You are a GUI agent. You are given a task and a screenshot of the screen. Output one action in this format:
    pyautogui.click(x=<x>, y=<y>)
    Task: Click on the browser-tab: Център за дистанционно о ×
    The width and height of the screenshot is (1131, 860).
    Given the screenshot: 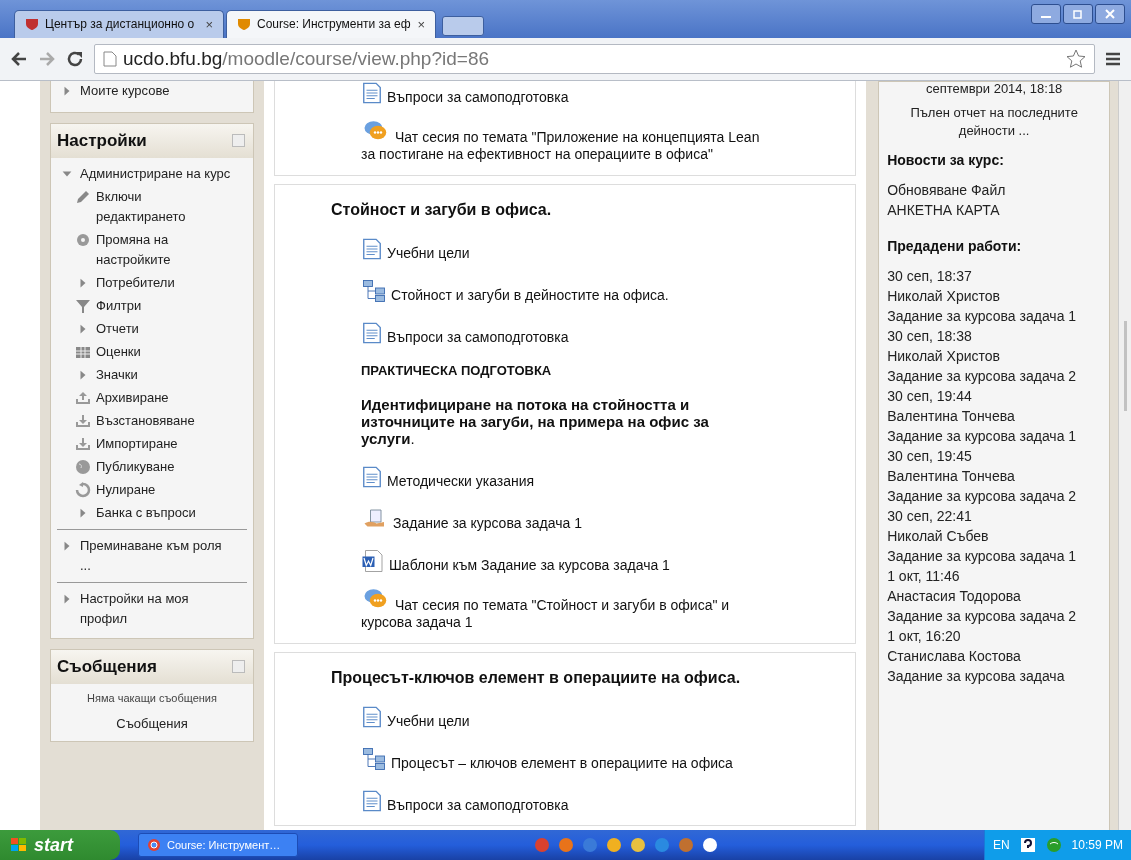 What is the action you would take?
    pyautogui.click(x=119, y=23)
    